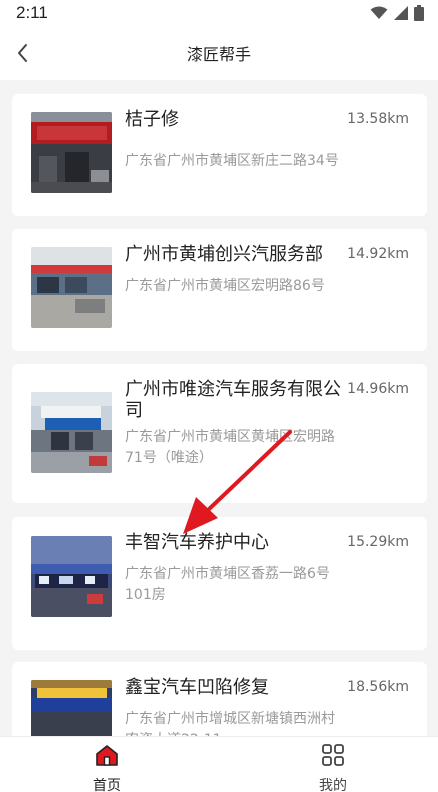 The image size is (438, 792). What do you see at coordinates (419, 13) in the screenshot?
I see `battery-icon` at bounding box center [419, 13].